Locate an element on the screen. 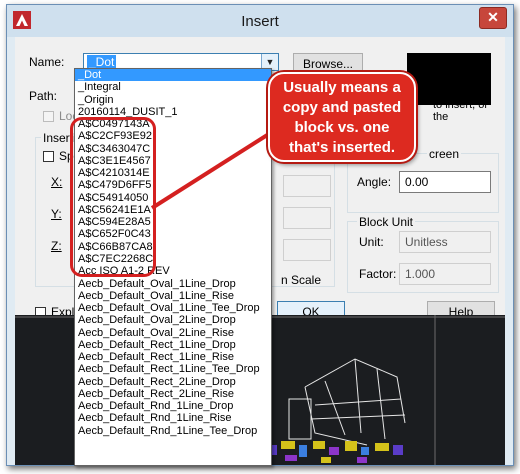  dropdown-item: Aecb_Default_Oval_2Line_Drop is located at coordinates (173, 320).